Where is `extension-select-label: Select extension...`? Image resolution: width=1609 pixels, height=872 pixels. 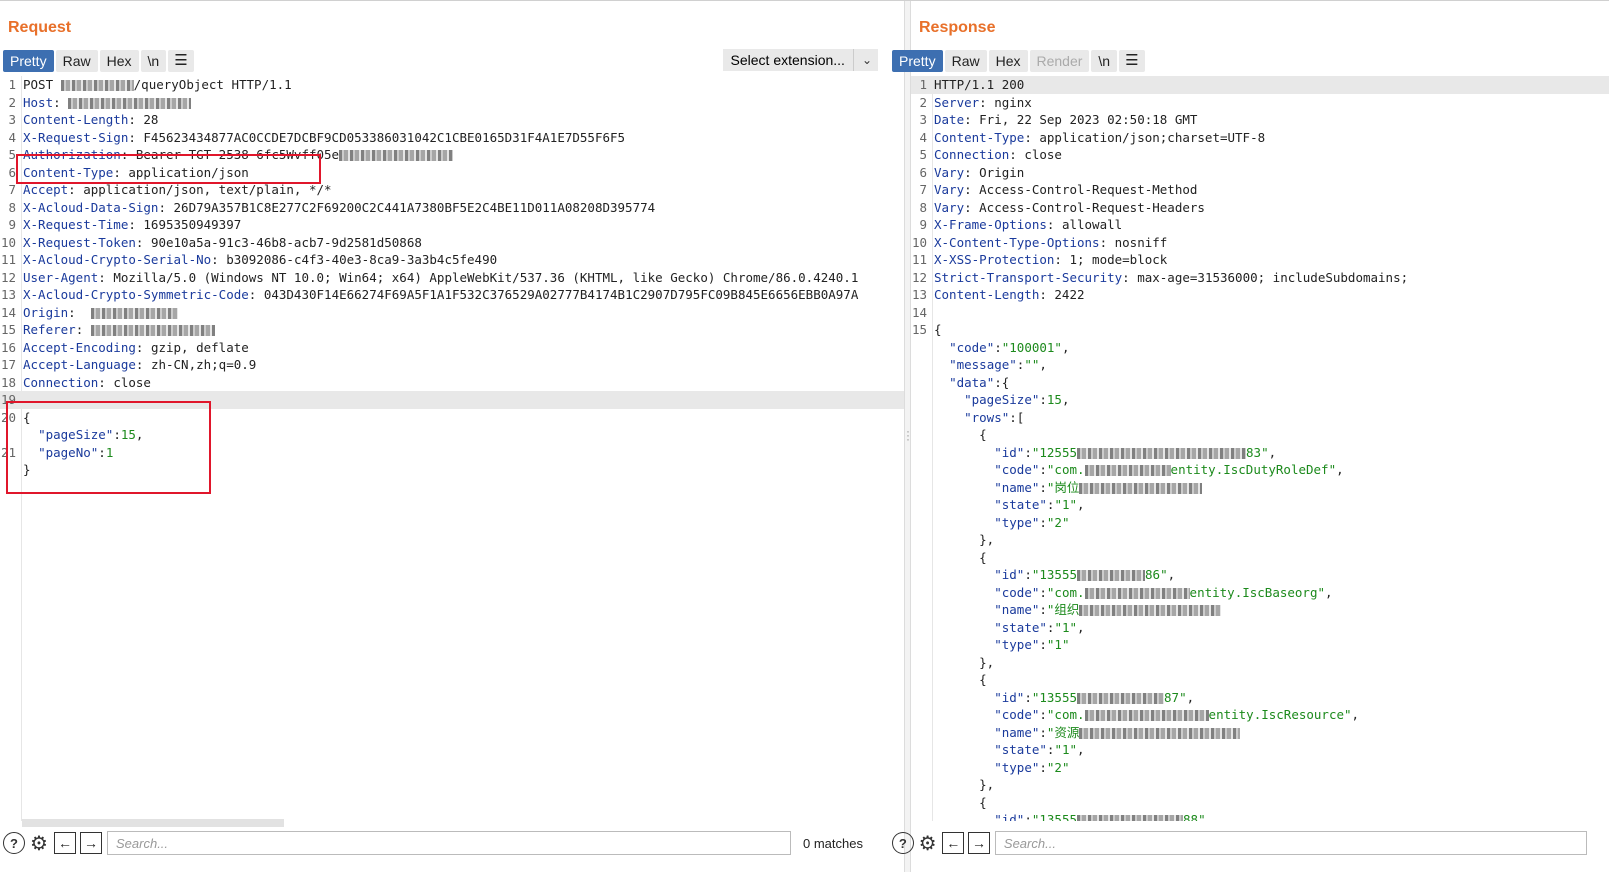 extension-select-label: Select extension... is located at coordinates (787, 60).